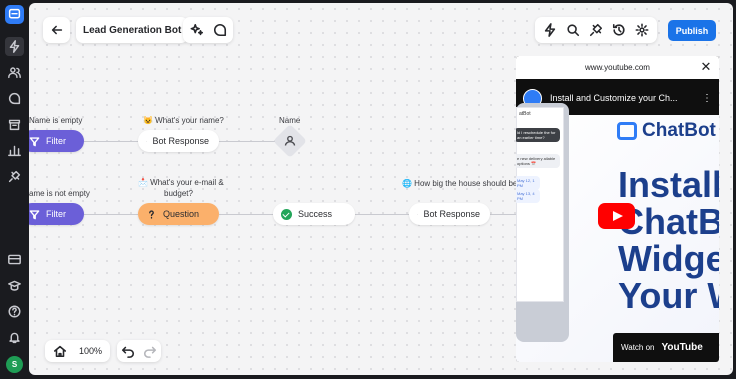  What do you see at coordinates (14, 311) in the screenshot?
I see `help-icon` at bounding box center [14, 311].